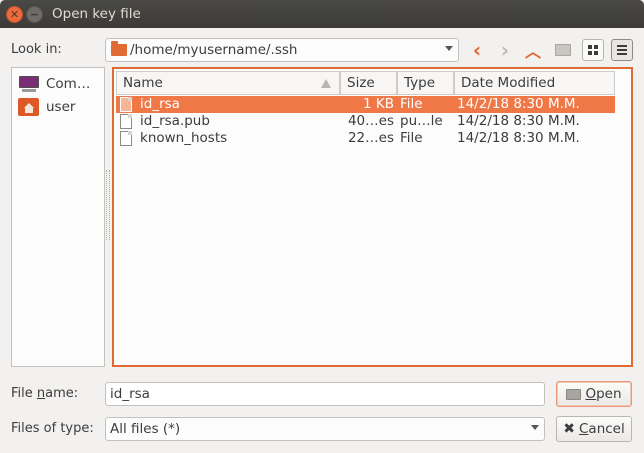  I want to click on new-folder-button, so click(563, 50).